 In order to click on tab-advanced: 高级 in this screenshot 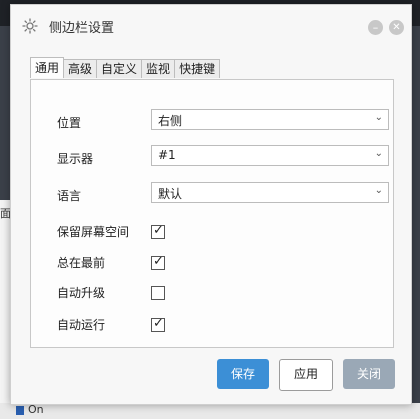, I will do `click(80, 68)`.